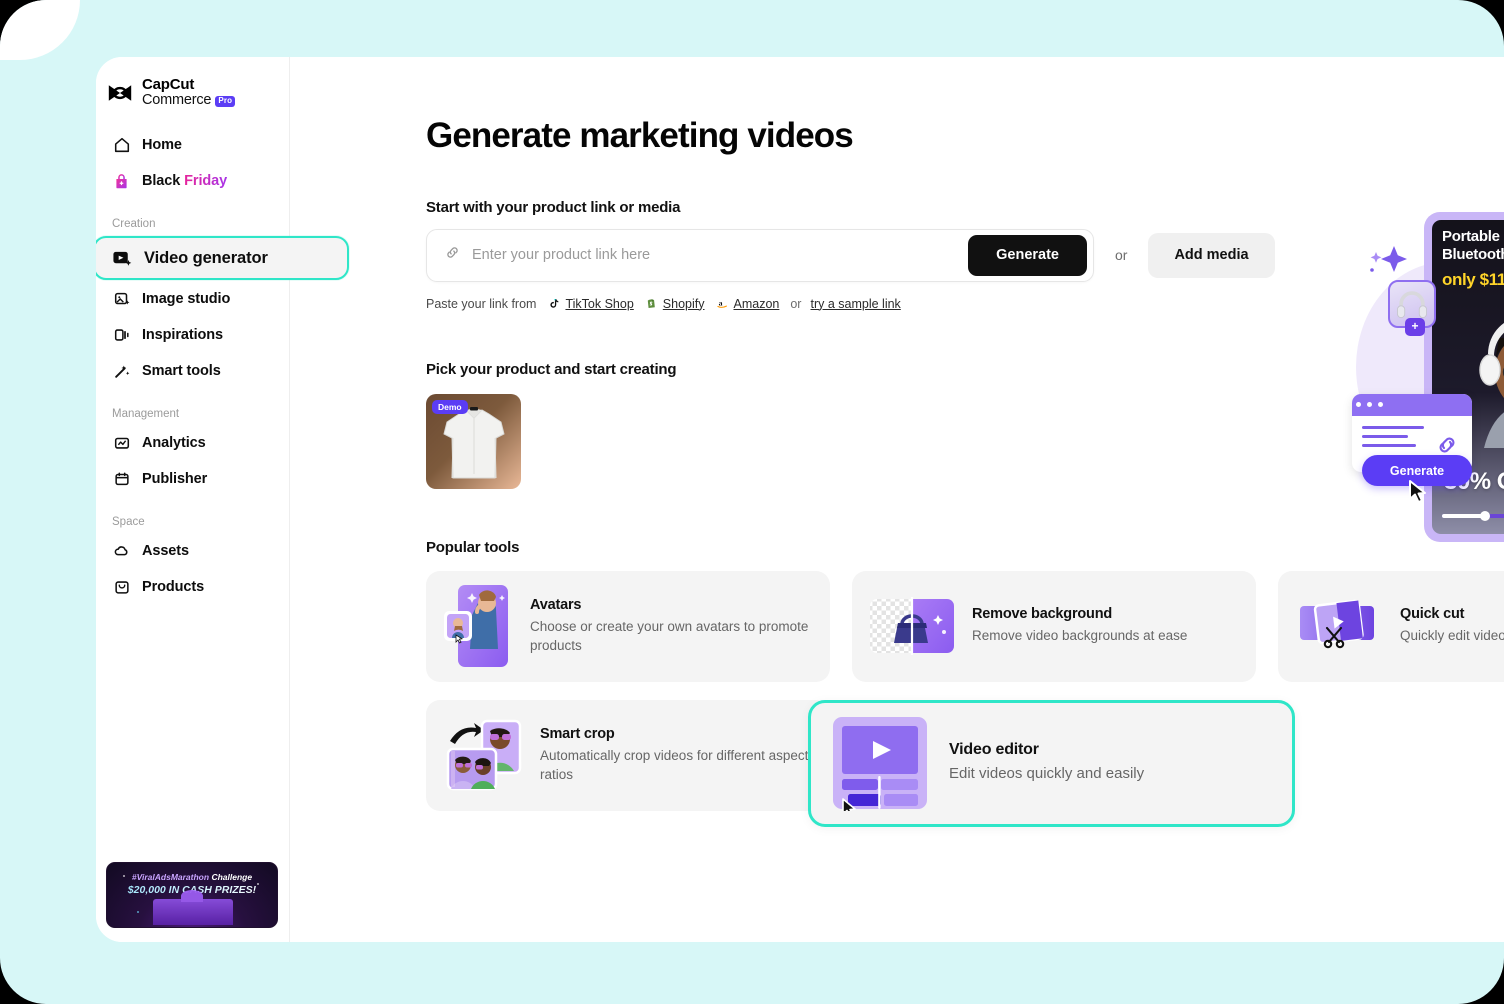  I want to click on sidebar-item-inspirations: Inspirations, so click(188, 335).